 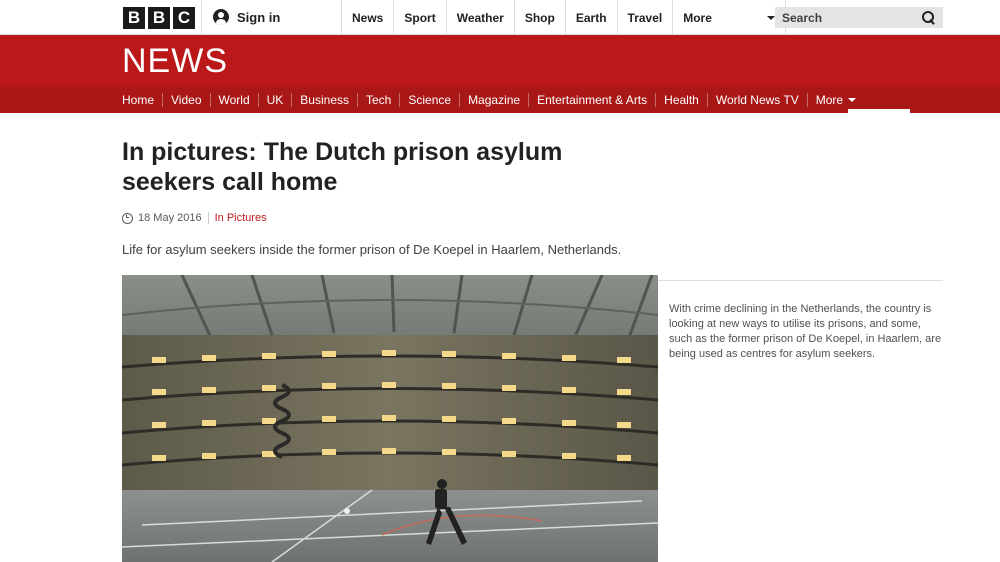 I want to click on subnav-magazine: Magazine, so click(x=493, y=100).